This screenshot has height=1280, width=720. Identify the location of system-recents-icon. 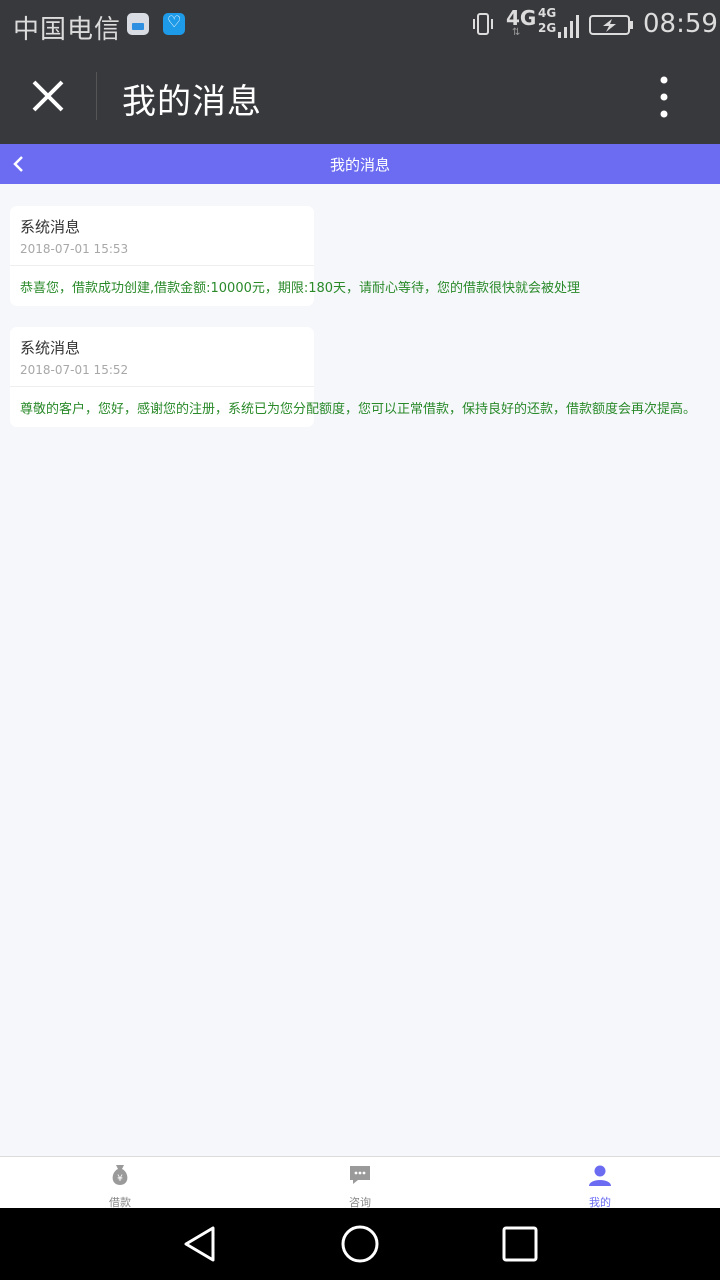
(520, 1244).